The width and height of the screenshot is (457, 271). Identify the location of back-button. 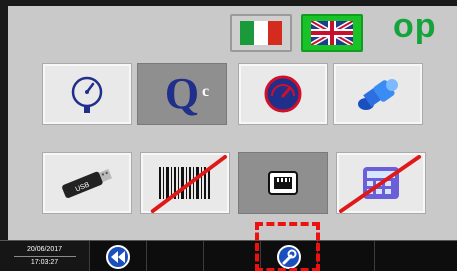
(118, 256).